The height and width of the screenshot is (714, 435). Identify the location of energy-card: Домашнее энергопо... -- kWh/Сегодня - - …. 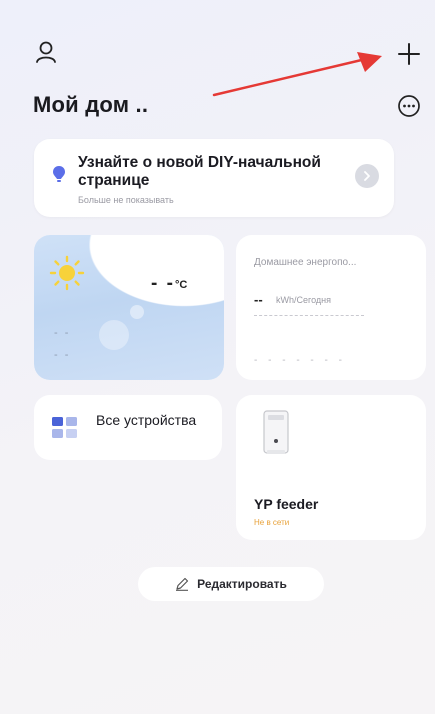
(331, 307).